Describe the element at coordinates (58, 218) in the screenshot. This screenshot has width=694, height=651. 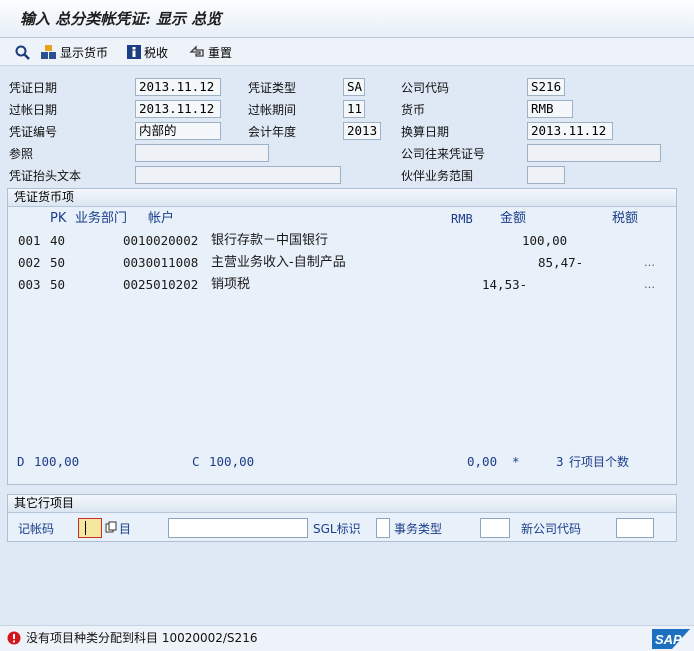
I see `col-pk: PK` at that location.